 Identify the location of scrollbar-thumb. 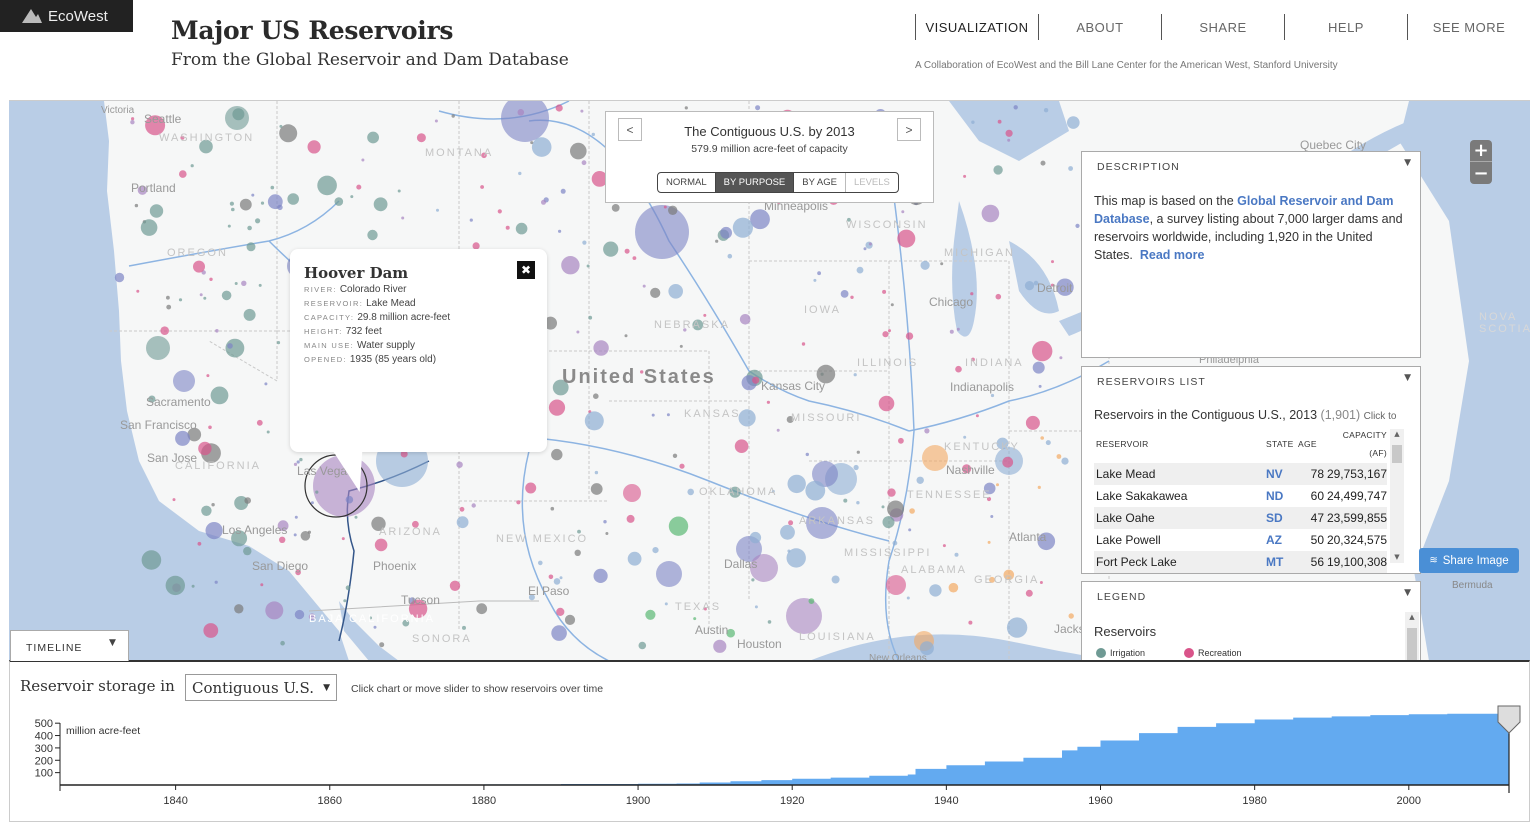
(1397, 454).